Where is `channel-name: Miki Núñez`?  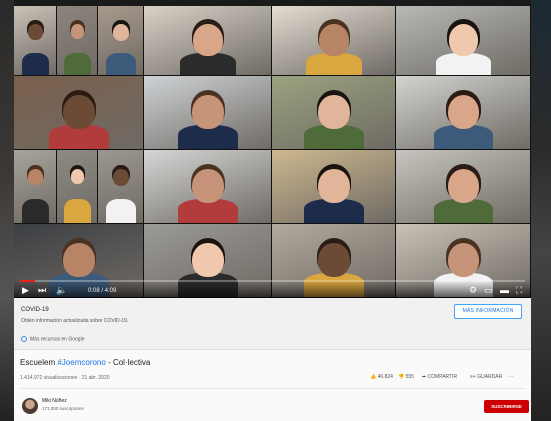 channel-name: Miki Núñez is located at coordinates (54, 401).